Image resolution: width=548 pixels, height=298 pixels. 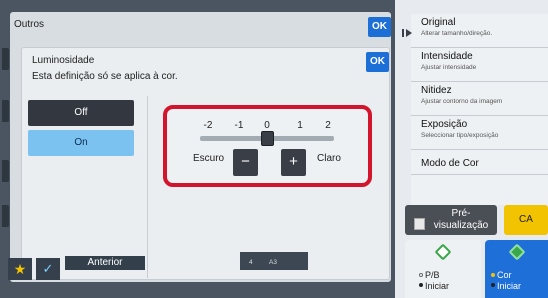 What do you see at coordinates (444, 124) in the screenshot?
I see `menu-item-title: Exposição` at bounding box center [444, 124].